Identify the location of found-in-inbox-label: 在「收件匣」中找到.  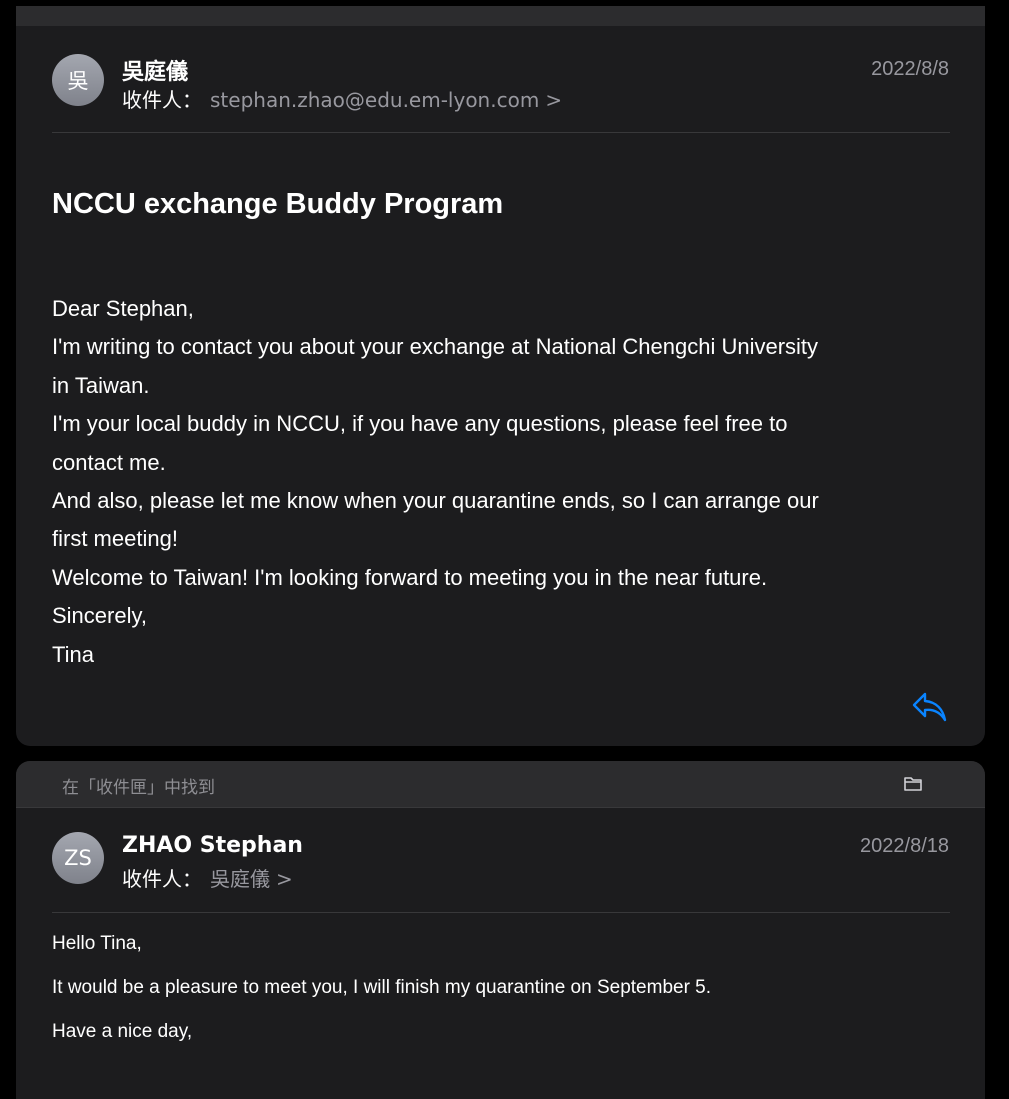
(138, 788).